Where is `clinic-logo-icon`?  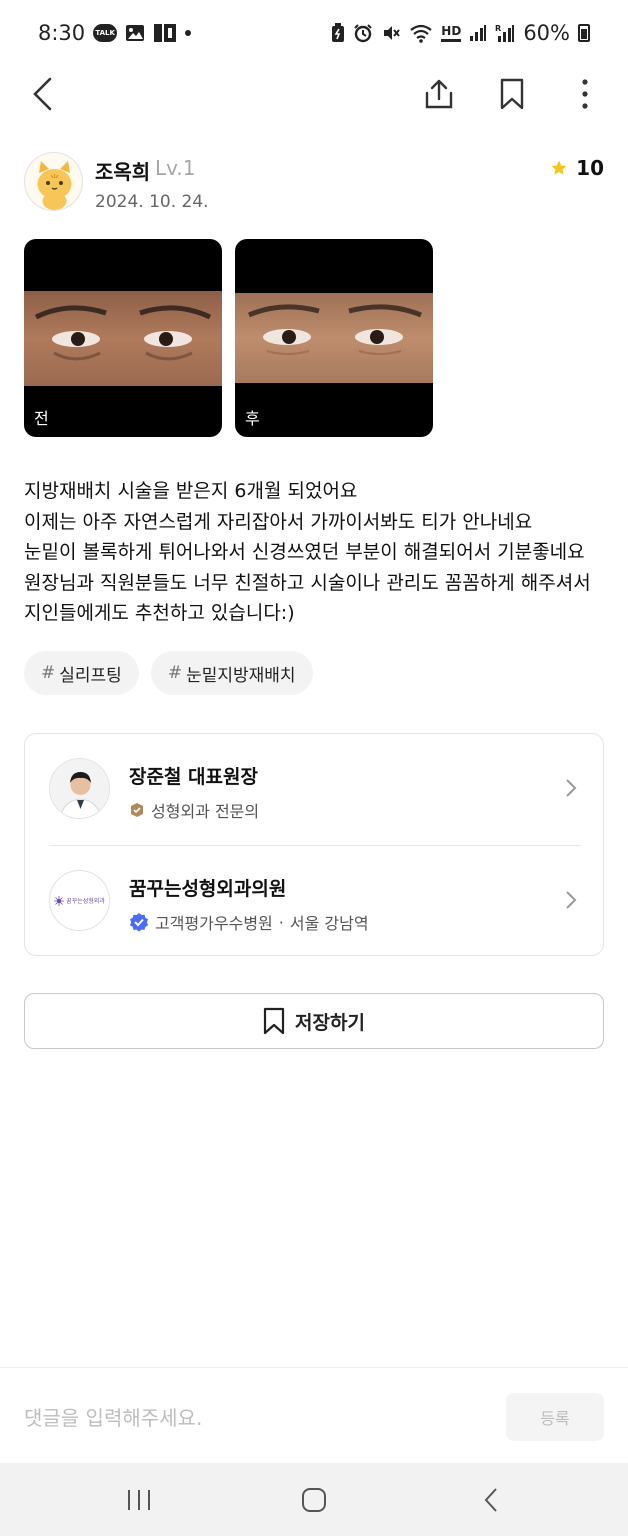
clinic-logo-icon is located at coordinates (59, 900).